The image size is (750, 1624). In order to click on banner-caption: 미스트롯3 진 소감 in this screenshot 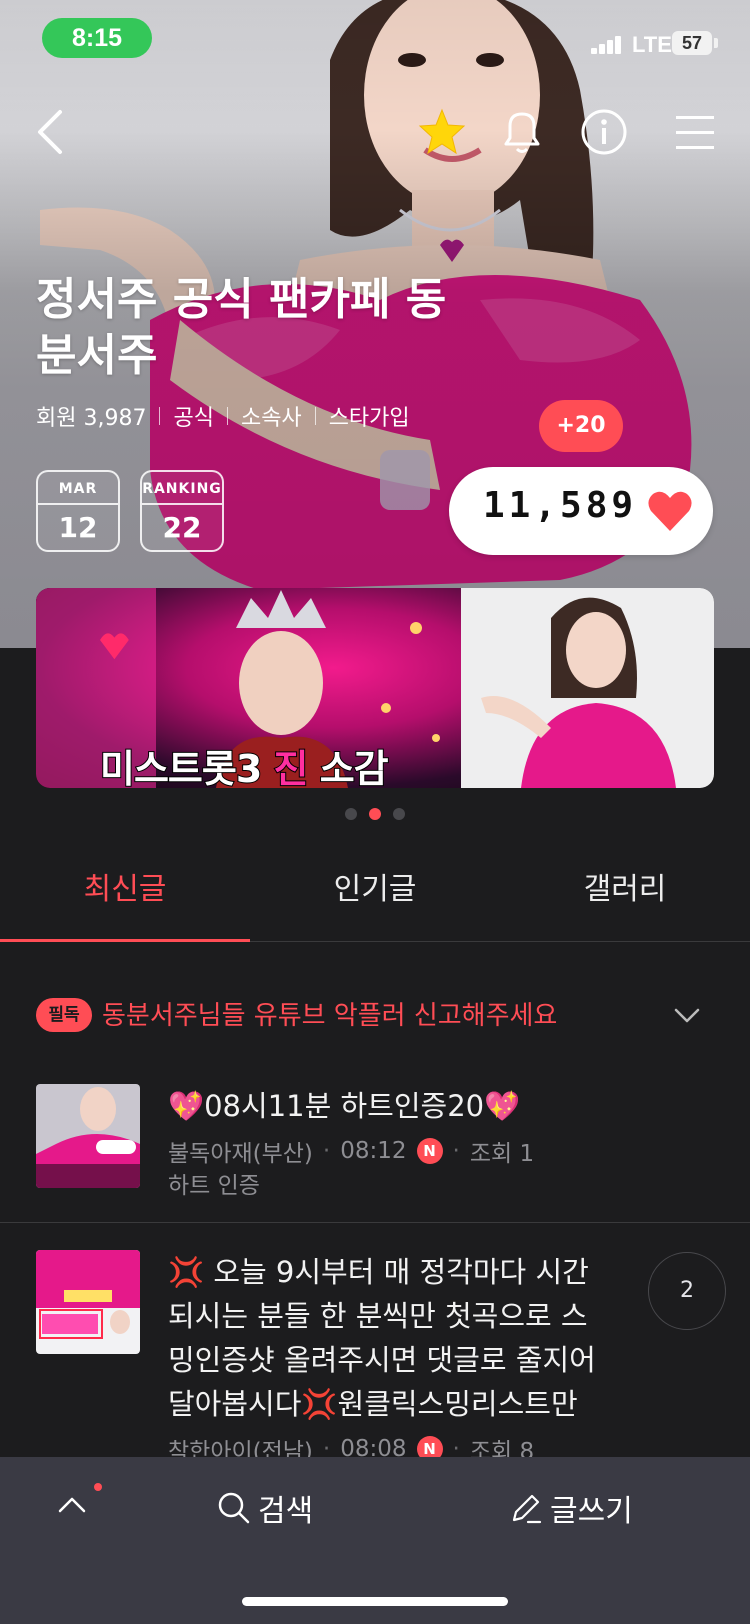, I will do `click(244, 763)`.